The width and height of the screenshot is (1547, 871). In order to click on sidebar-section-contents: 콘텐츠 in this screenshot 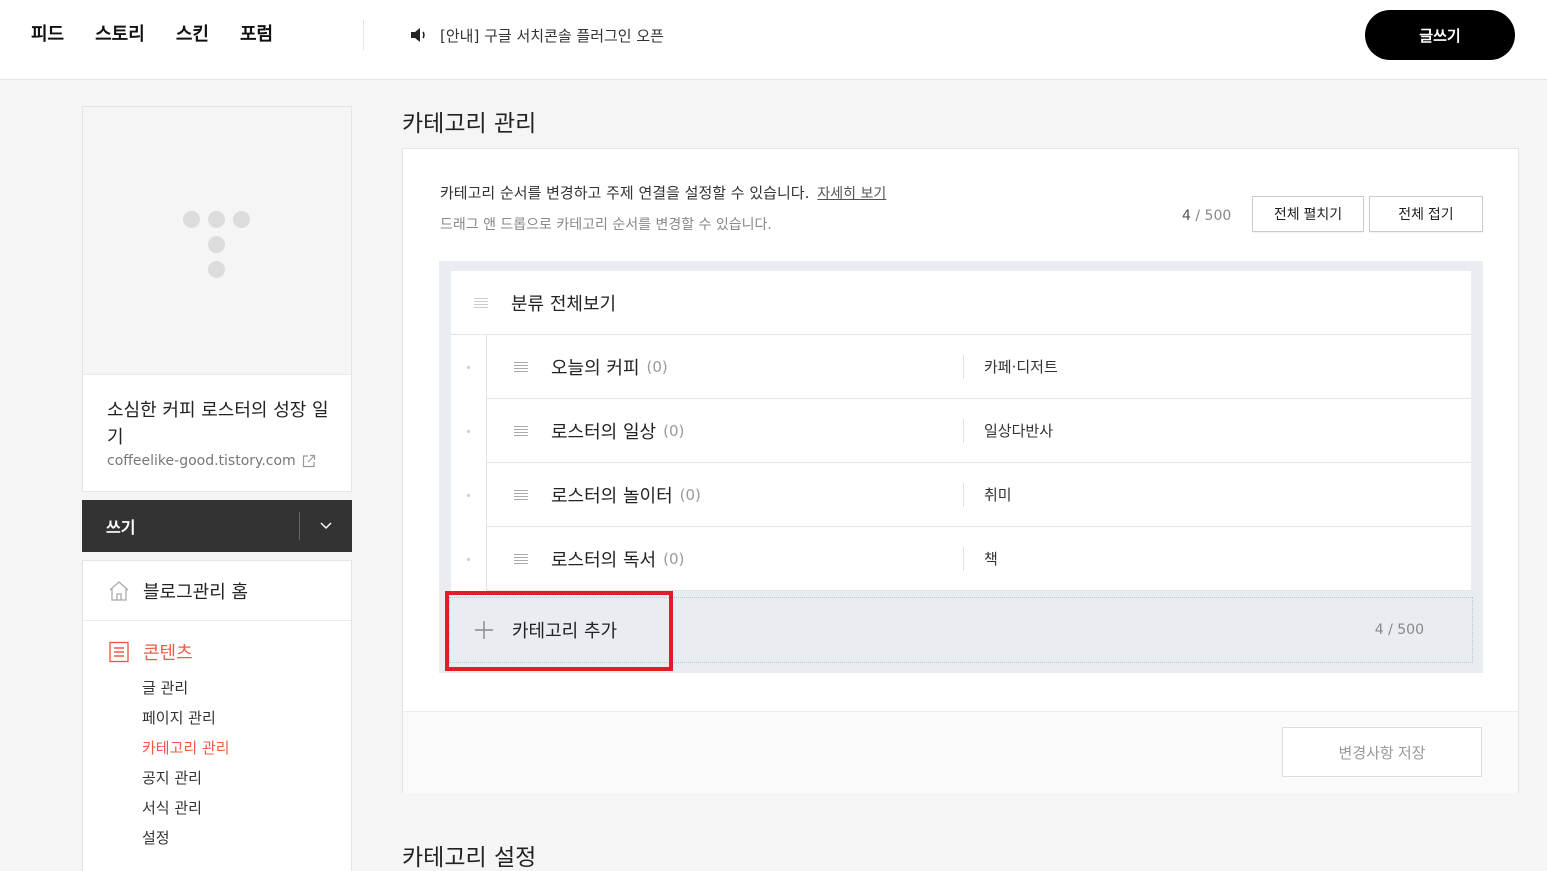, I will do `click(217, 652)`.